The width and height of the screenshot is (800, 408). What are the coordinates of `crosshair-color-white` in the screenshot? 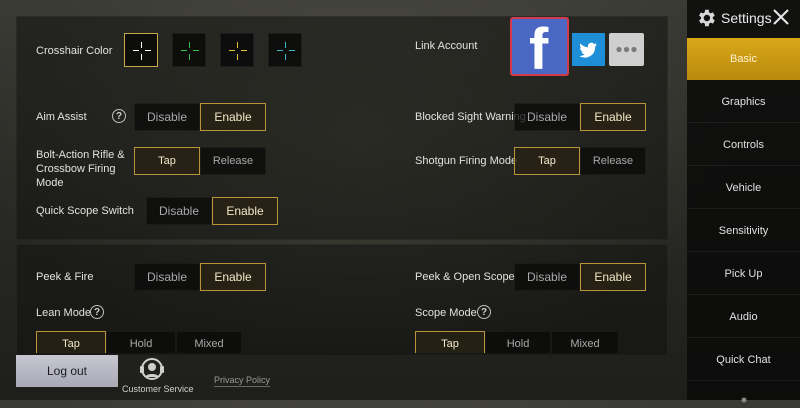 It's located at (141, 50).